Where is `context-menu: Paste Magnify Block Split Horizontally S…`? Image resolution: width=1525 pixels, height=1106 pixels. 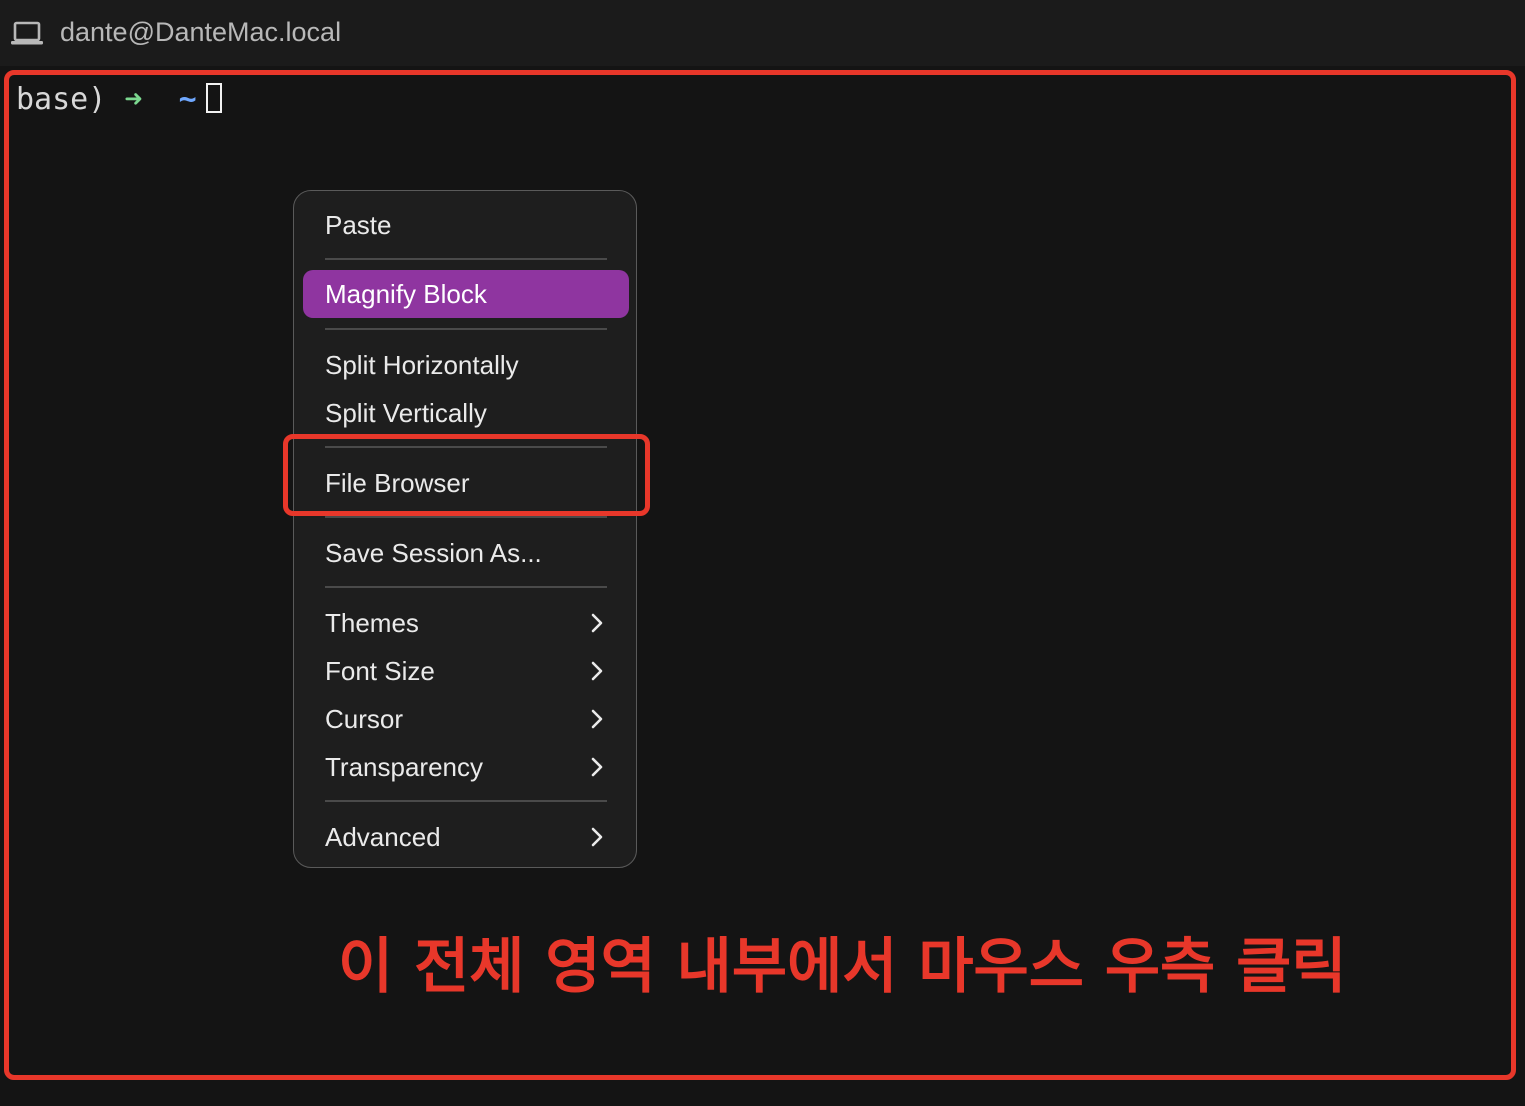
context-menu: Paste Magnify Block Split Horizontally S… is located at coordinates (465, 529).